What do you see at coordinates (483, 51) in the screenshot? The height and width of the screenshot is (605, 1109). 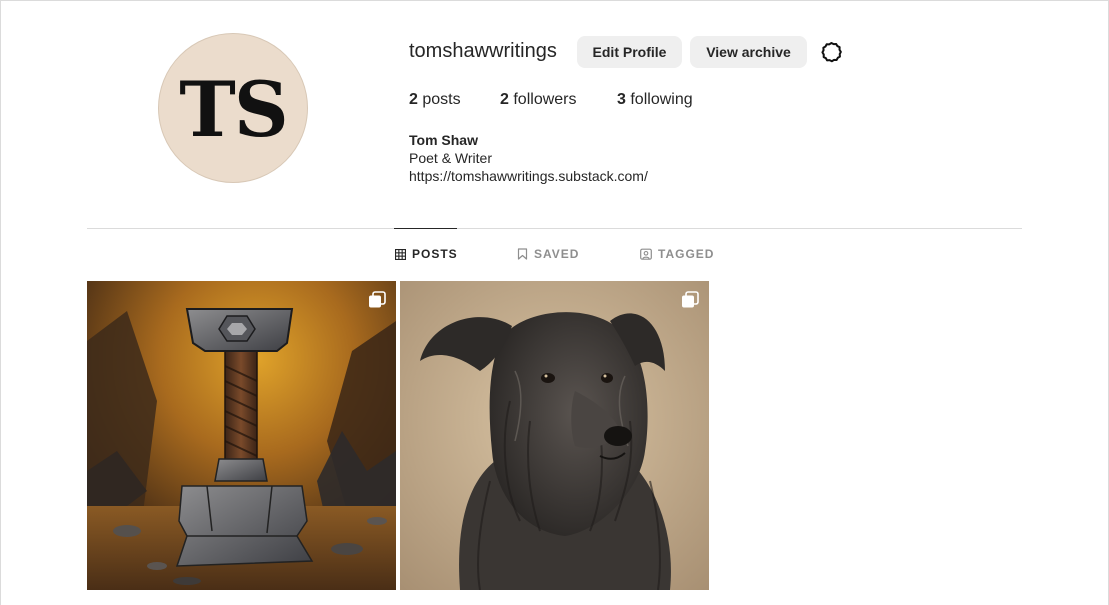 I see `profile-username: tomshawwritings` at bounding box center [483, 51].